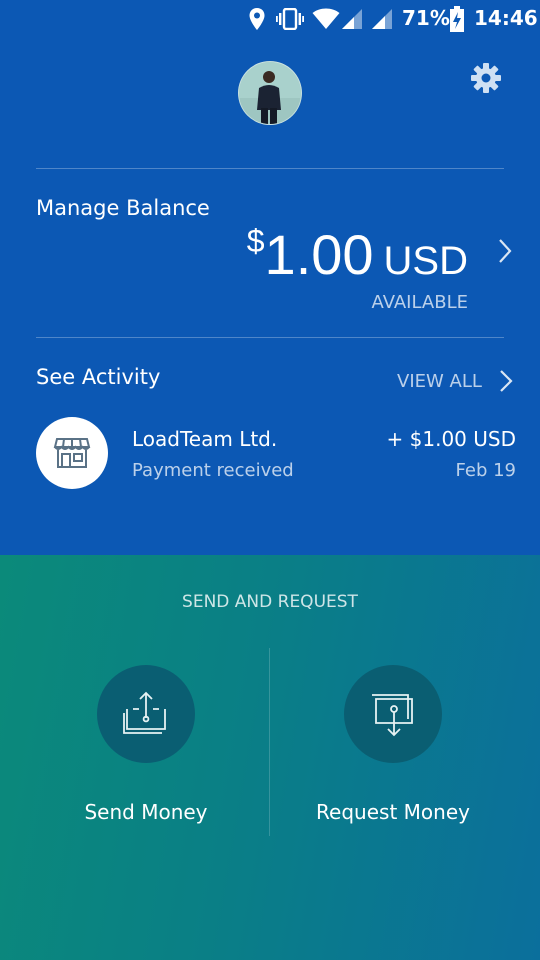 This screenshot has height=960, width=540. I want to click on balance-title: Manage Balance, so click(123, 208).